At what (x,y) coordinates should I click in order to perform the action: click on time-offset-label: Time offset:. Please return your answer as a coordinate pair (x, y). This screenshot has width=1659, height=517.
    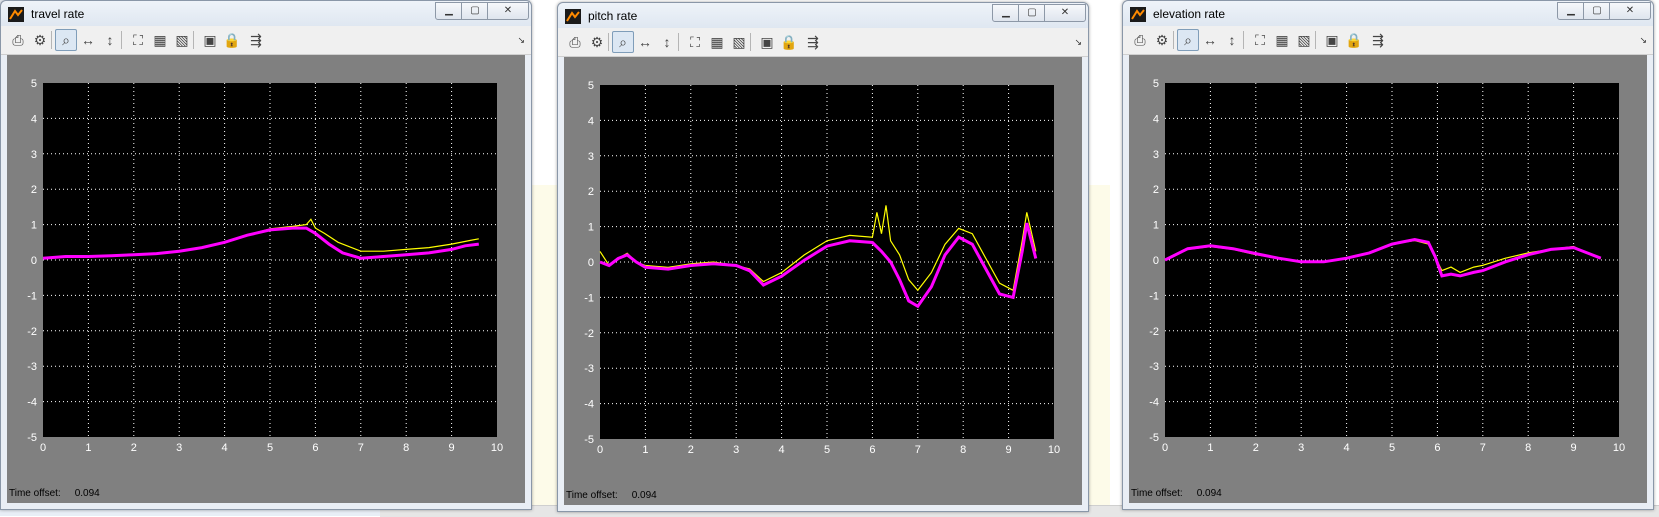
    Looking at the image, I should click on (592, 495).